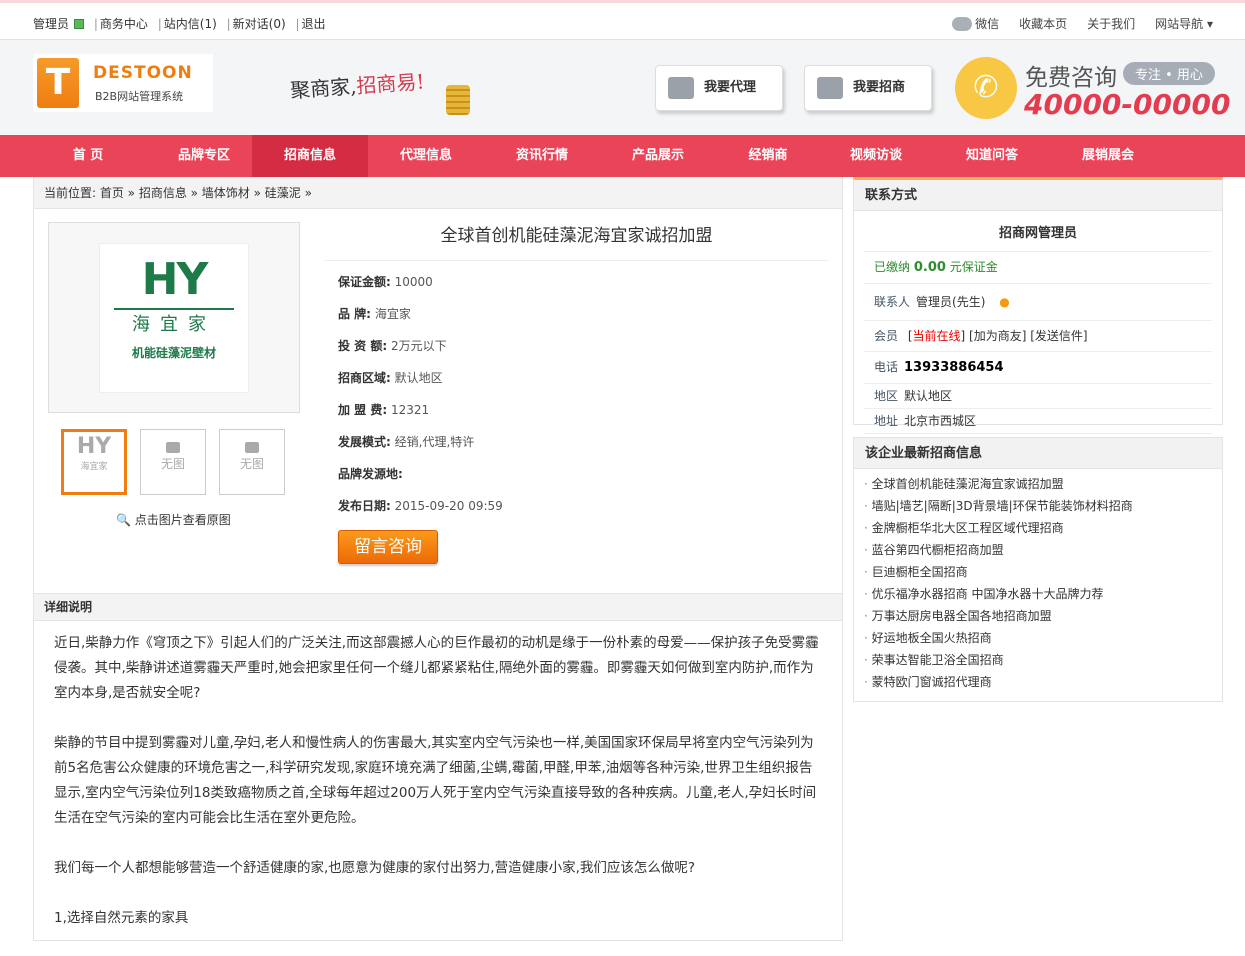 The width and height of the screenshot is (1245, 956). Describe the element at coordinates (1038, 616) in the screenshot. I see `list-item: 万事达厨房电器全国各地招商加盟` at that location.